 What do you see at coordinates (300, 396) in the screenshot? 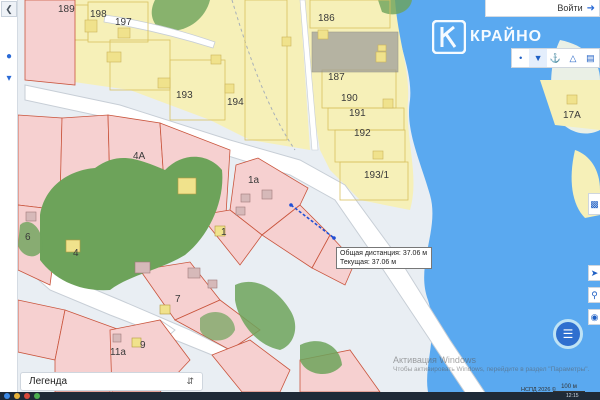
I see `os-taskbar: 12:15` at bounding box center [300, 396].